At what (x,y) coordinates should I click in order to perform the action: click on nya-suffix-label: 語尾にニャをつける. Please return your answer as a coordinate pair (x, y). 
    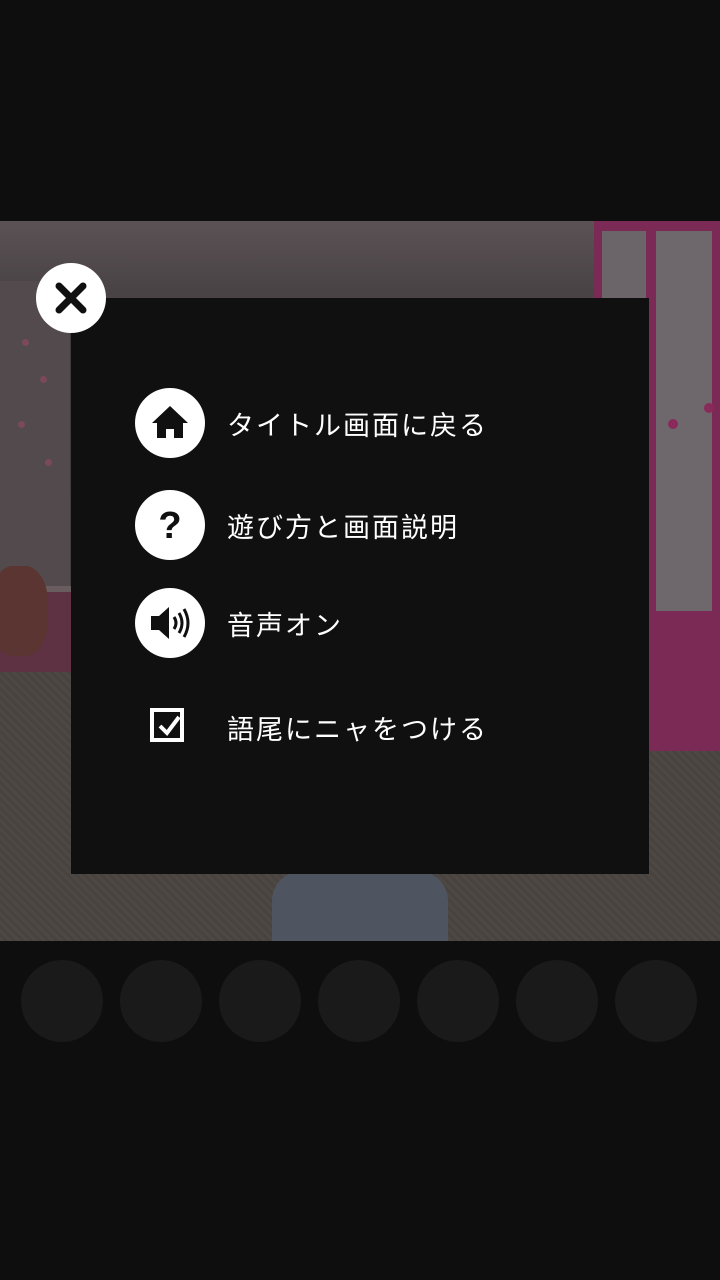
    Looking at the image, I should click on (357, 730).